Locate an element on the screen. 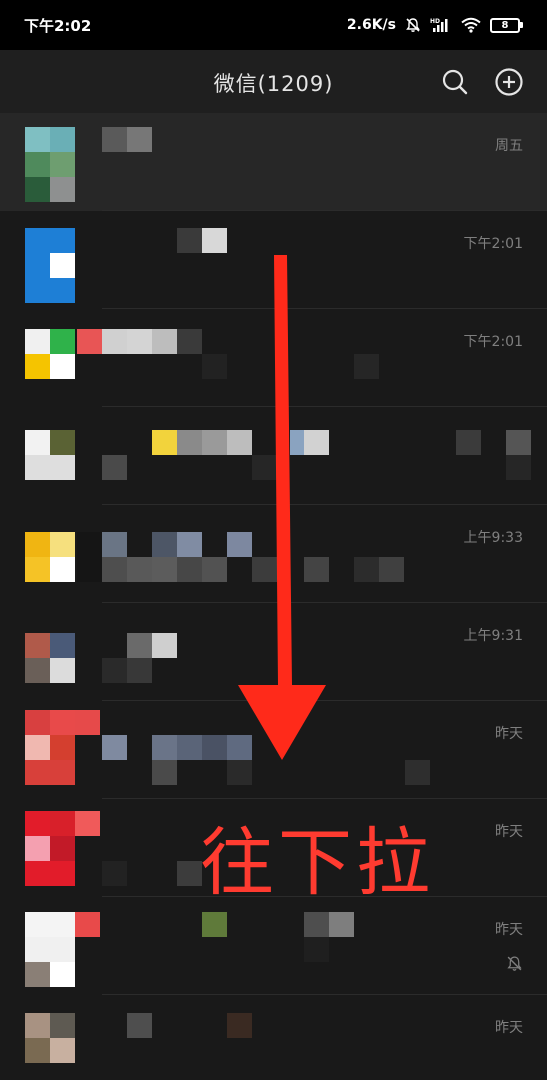  search-icon is located at coordinates (455, 82).